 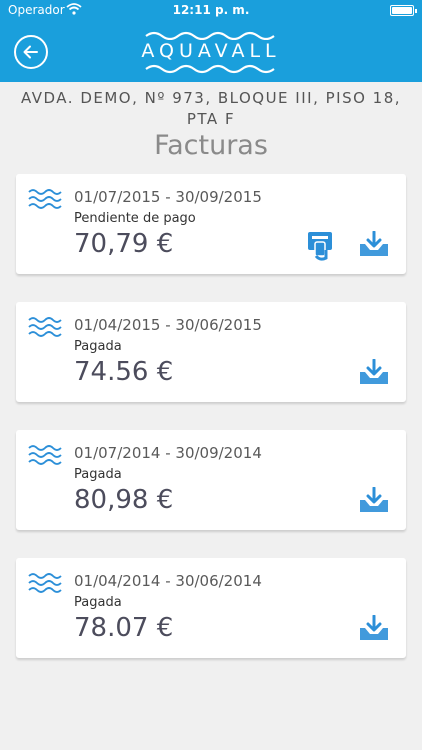 What do you see at coordinates (403, 10) in the screenshot?
I see `battery-icon` at bounding box center [403, 10].